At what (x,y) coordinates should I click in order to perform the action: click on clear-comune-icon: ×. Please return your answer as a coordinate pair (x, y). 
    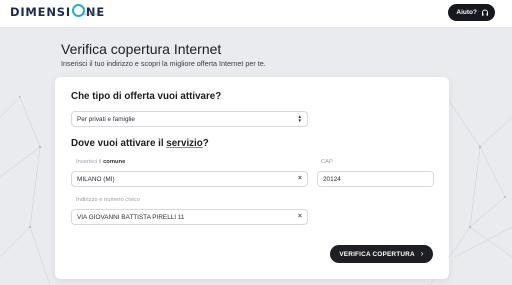
    Looking at the image, I should click on (300, 179).